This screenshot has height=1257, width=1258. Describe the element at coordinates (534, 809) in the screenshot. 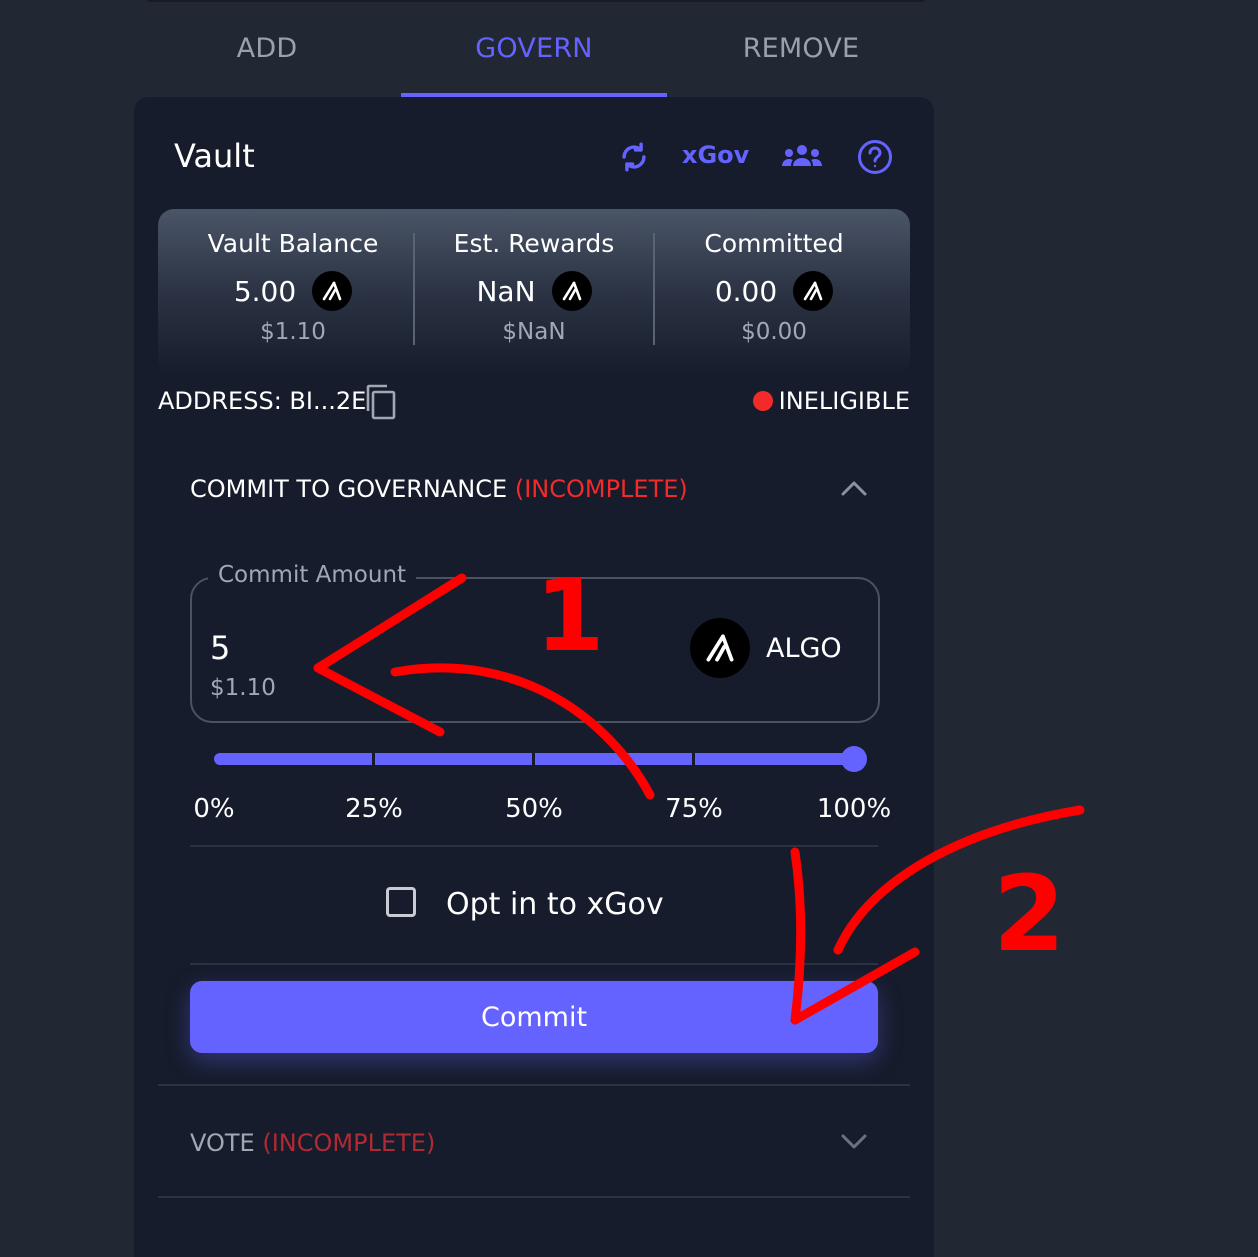

I see `slider-label-50: 50%` at that location.